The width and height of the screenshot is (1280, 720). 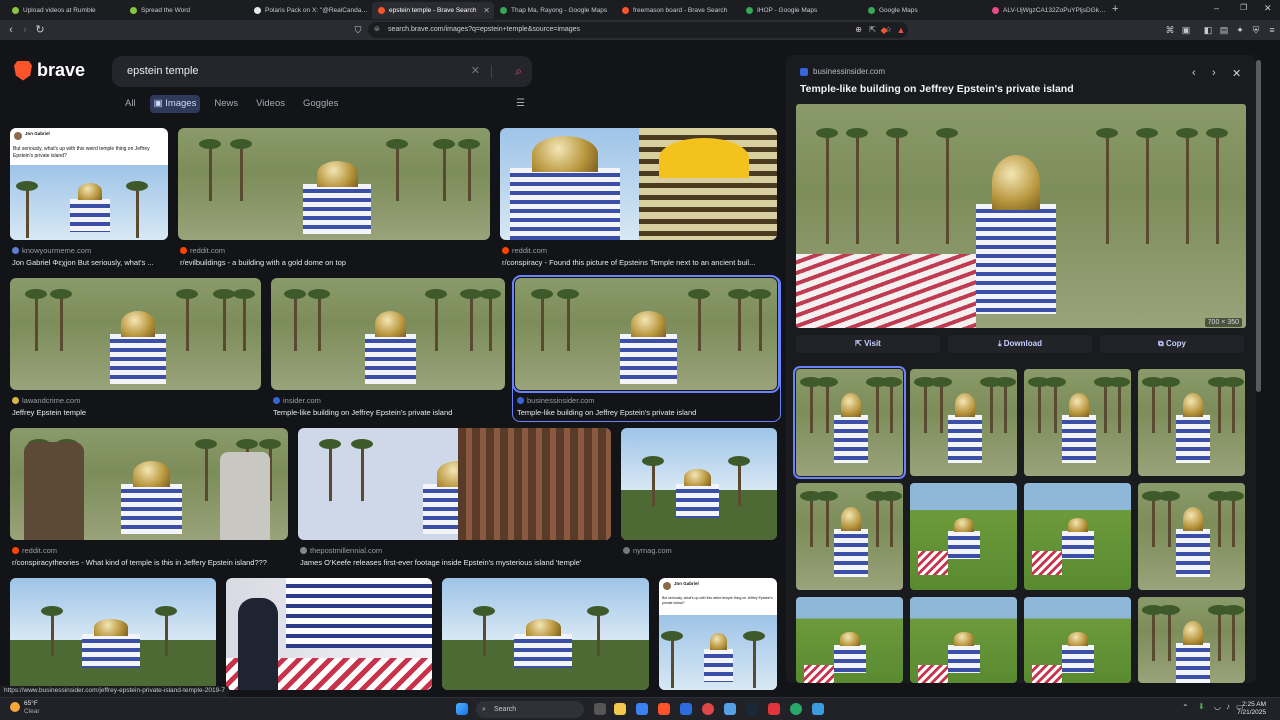 I want to click on tab-goggles: Goggles, so click(x=320, y=104).